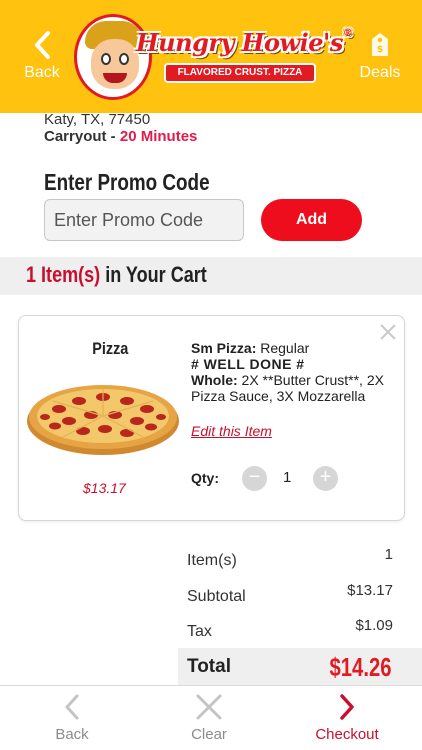  Describe the element at coordinates (380, 44) in the screenshot. I see `tag-icon: $` at that location.